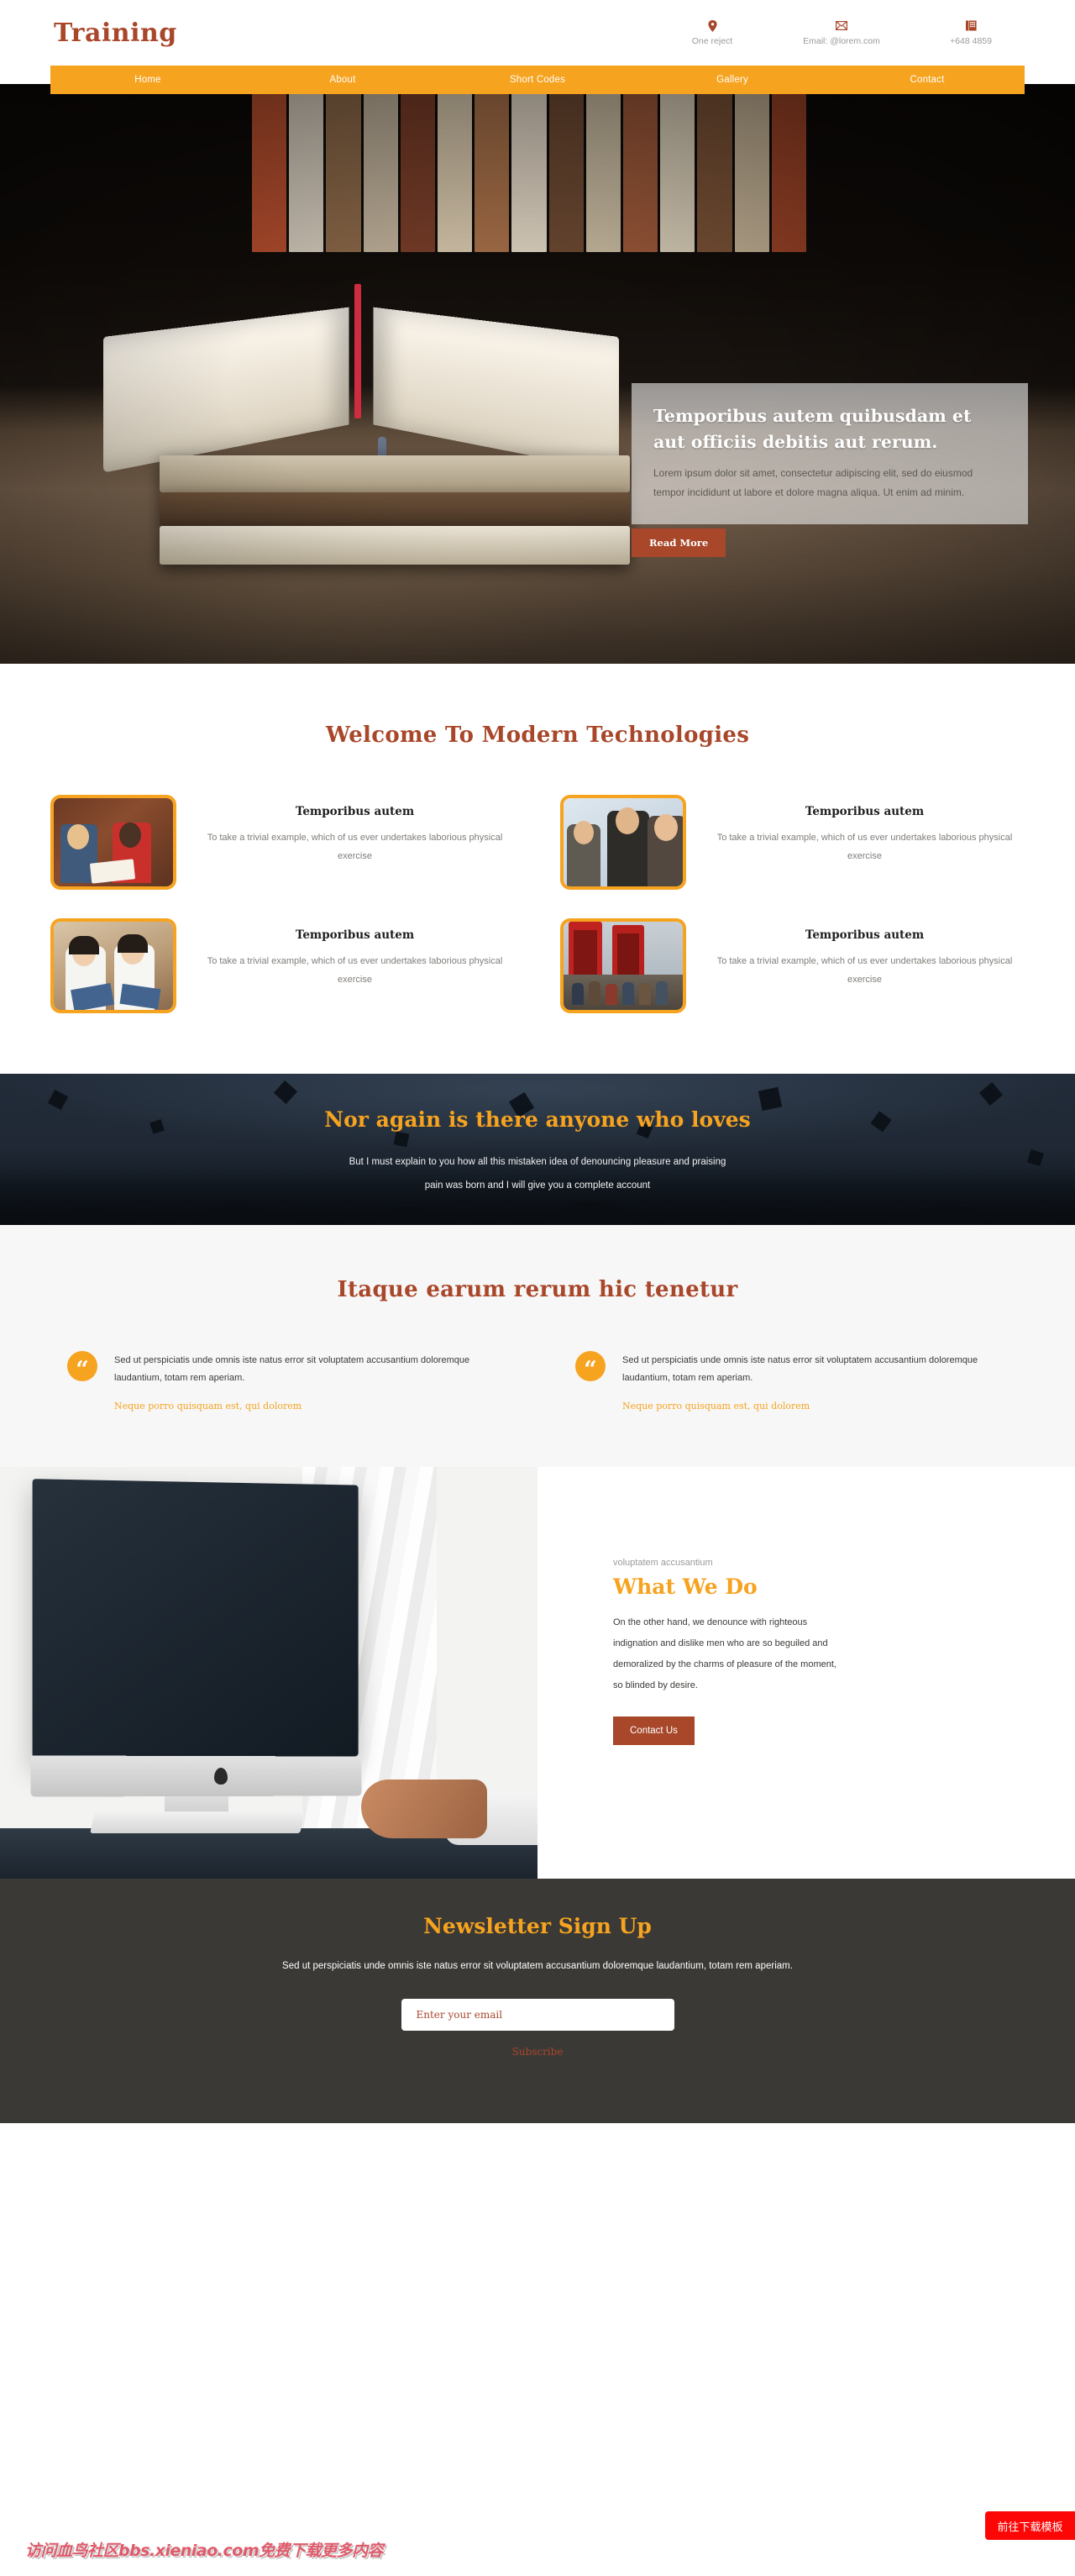  Describe the element at coordinates (537, 2015) in the screenshot. I see `email-input` at that location.